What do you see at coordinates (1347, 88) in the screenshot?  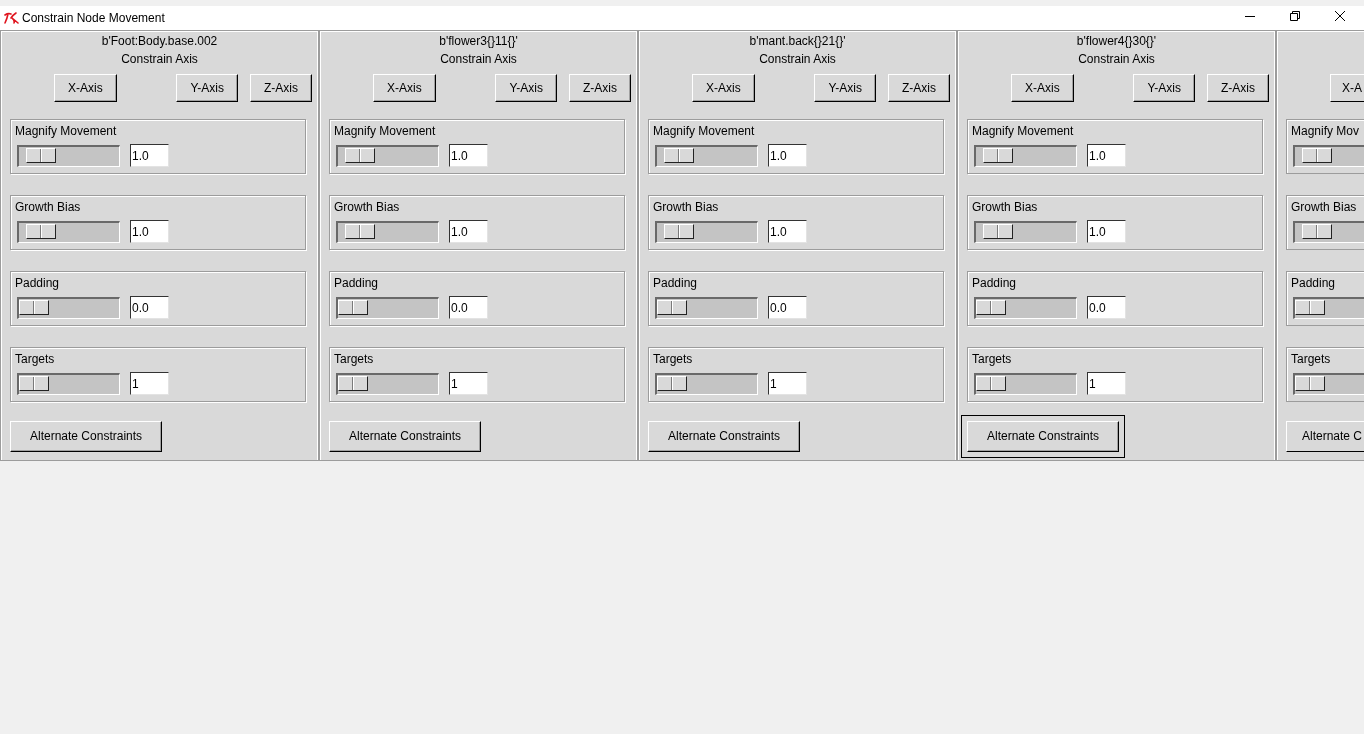 I see `axis-button: X-A` at bounding box center [1347, 88].